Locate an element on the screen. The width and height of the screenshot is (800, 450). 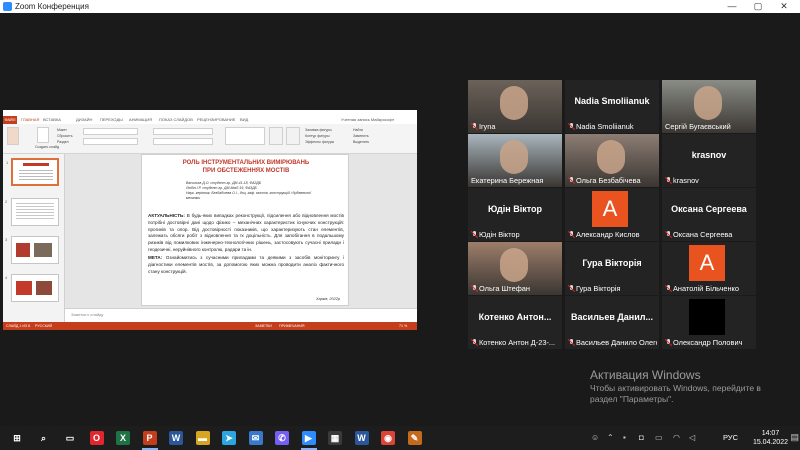
search-taskbar-button: ⌕ is located at coordinates (44, 438).